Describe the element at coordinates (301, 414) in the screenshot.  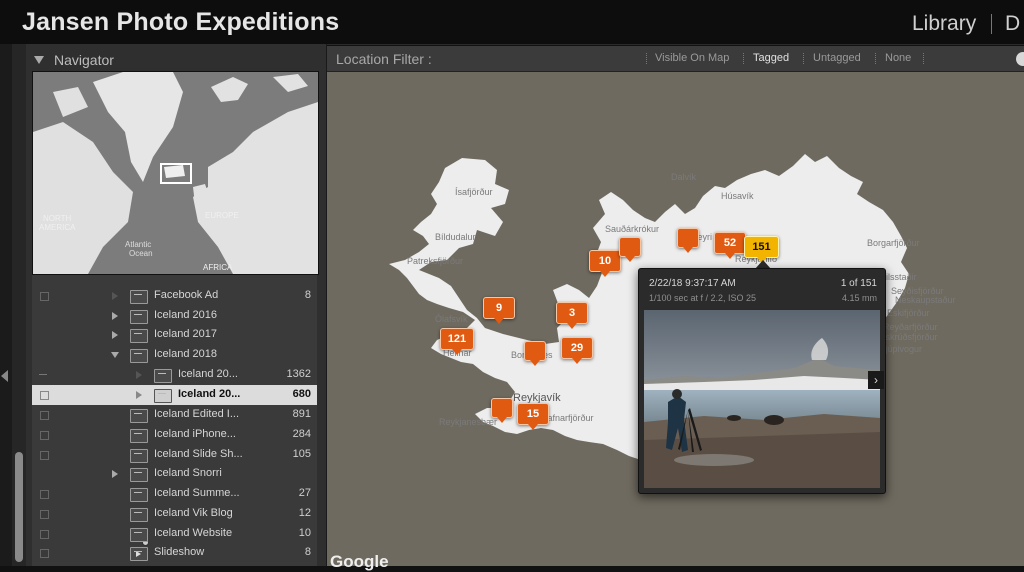
I see `folder-count: 891` at that location.